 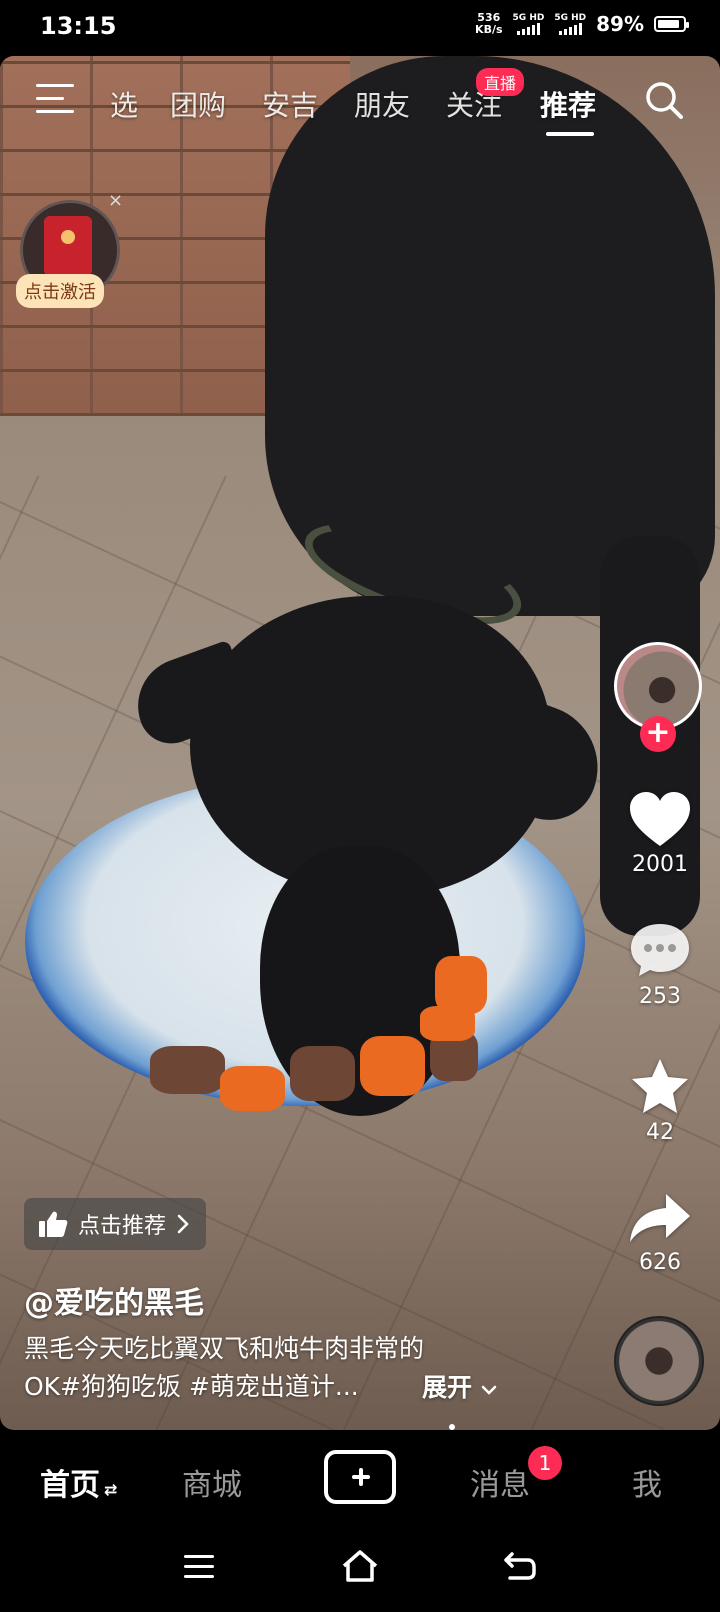 I want to click on refresh-arrows-icon: ⇄, so click(x=111, y=1489).